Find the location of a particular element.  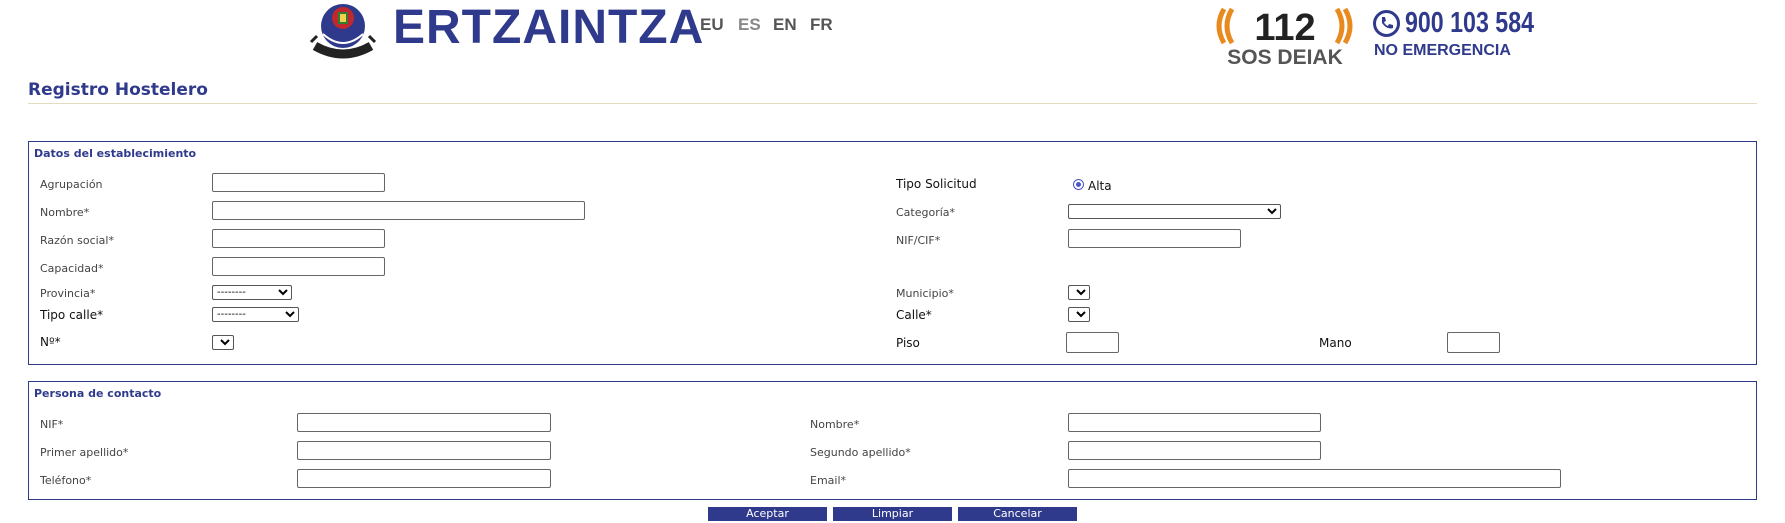

brand-name: ERTZAINTZA is located at coordinates (549, 27).